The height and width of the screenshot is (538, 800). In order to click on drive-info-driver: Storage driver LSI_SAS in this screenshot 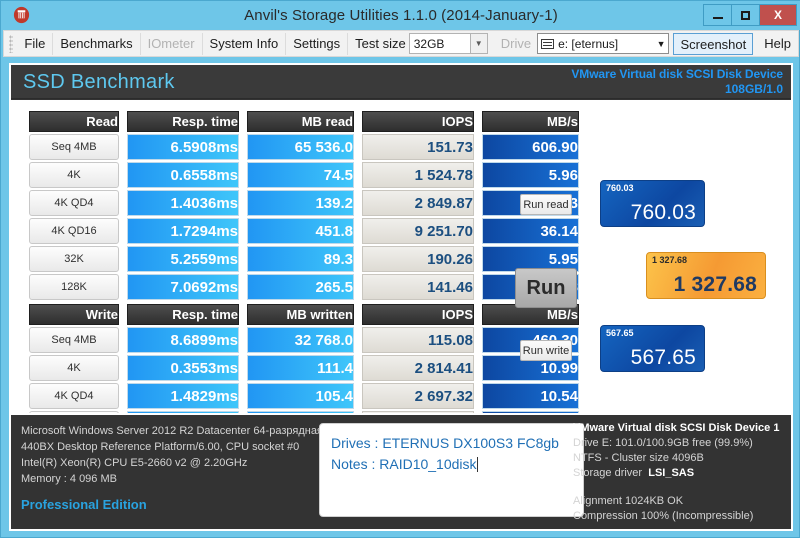, I will do `click(634, 473)`.